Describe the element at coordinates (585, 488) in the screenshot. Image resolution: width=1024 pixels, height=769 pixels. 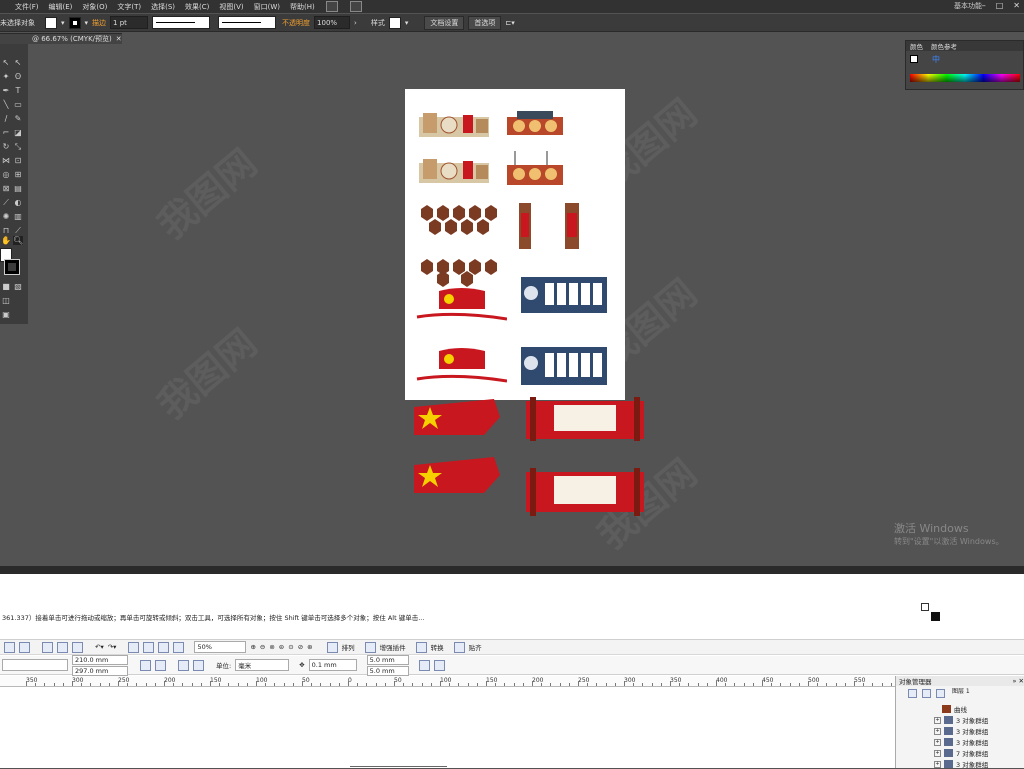
I see `red-pillar-board-b` at that location.